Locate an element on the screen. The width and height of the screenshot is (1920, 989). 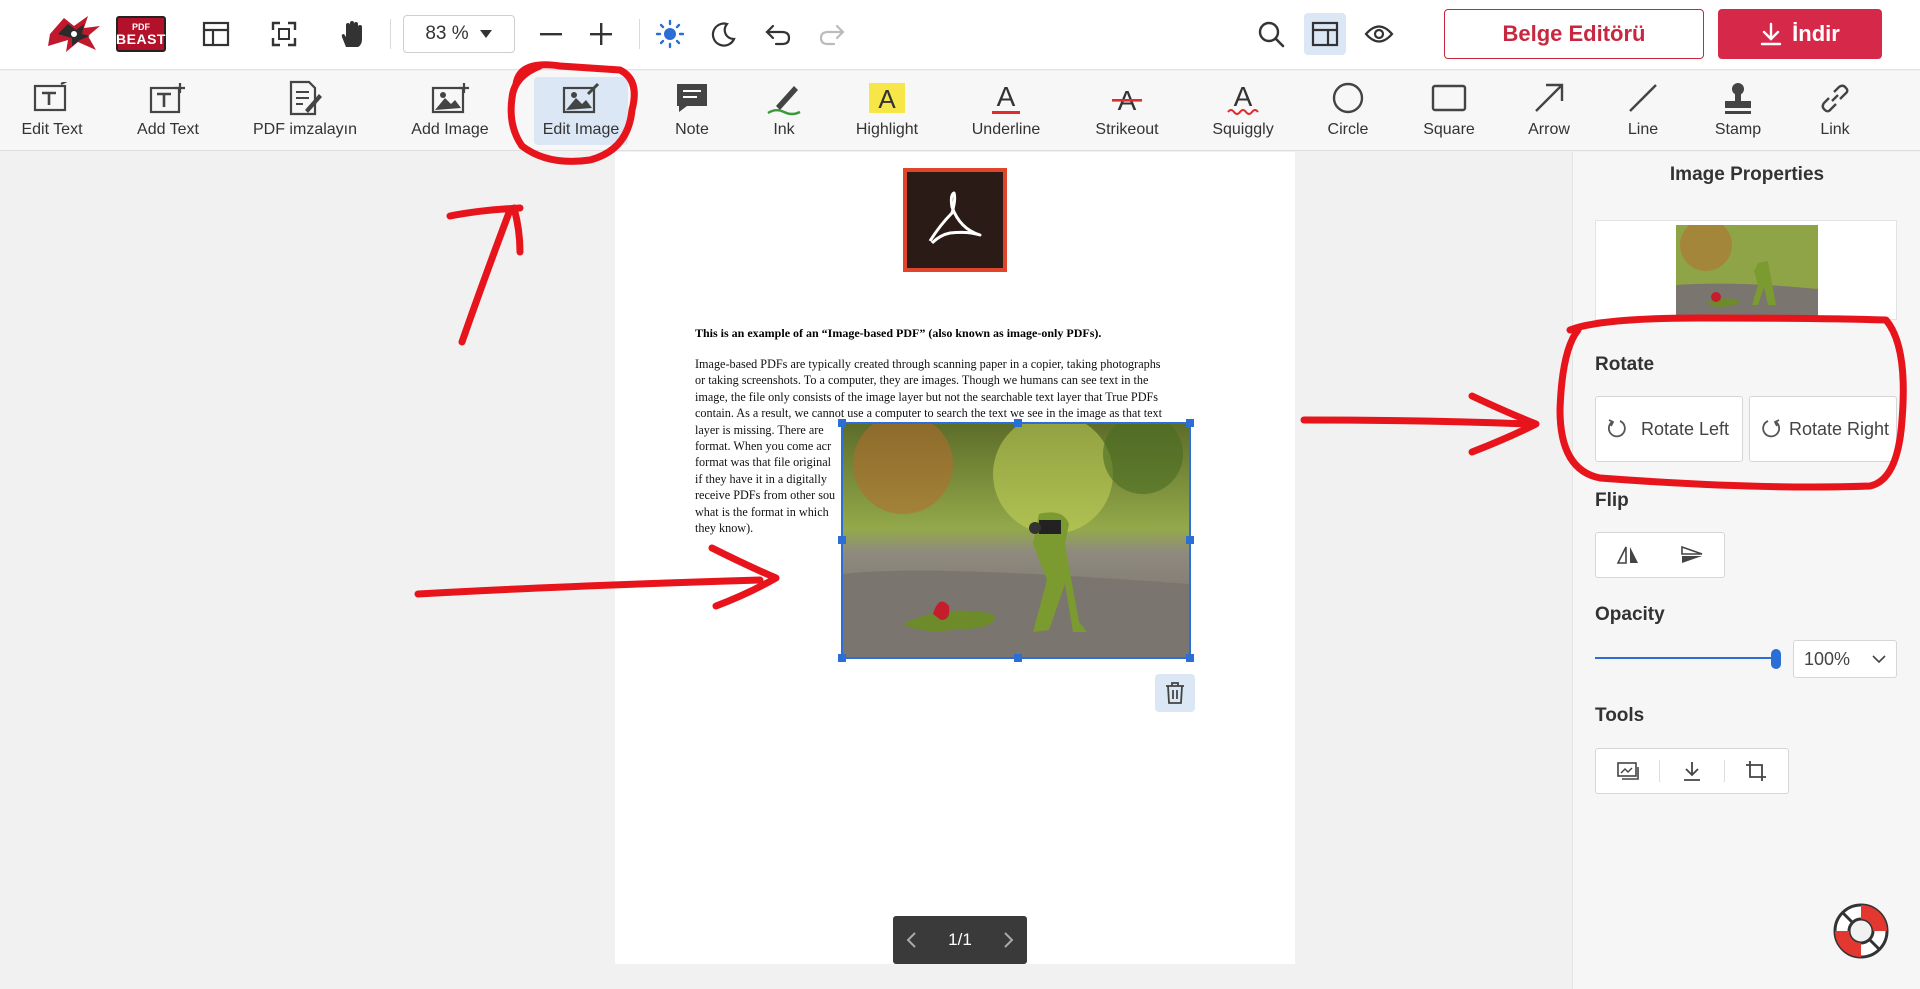
panel-layout-icon is located at coordinates (1325, 34).